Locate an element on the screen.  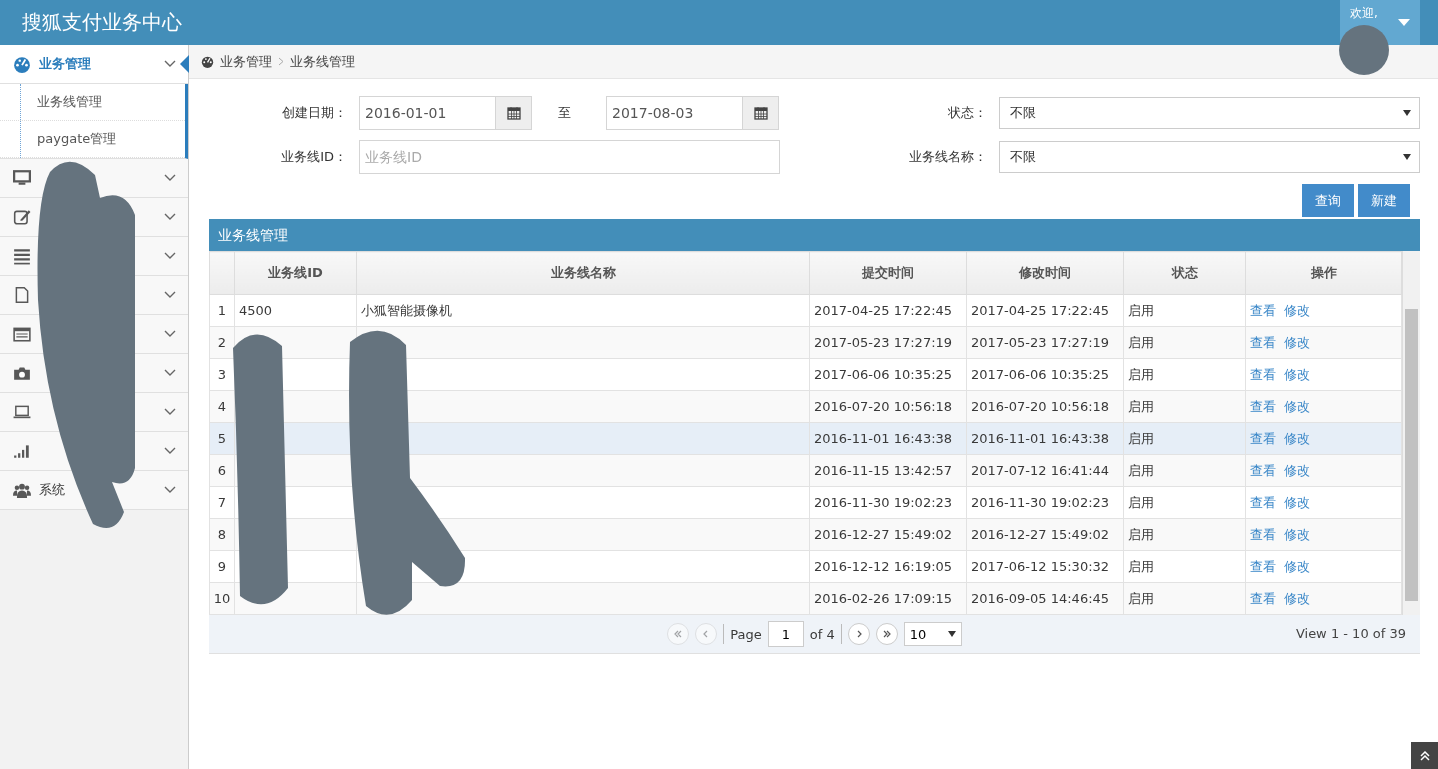
users-icon is located at coordinates (22, 490).